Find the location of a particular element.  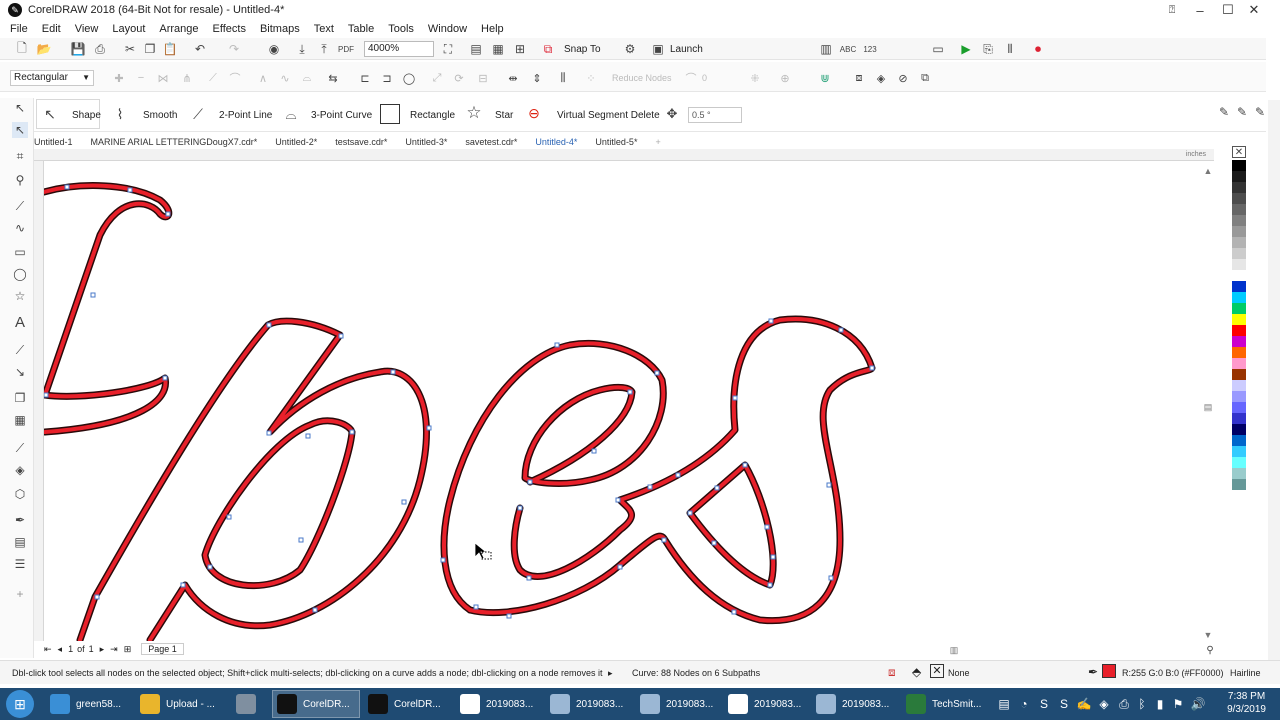

zoom-level-input: 4000% is located at coordinates (399, 49).